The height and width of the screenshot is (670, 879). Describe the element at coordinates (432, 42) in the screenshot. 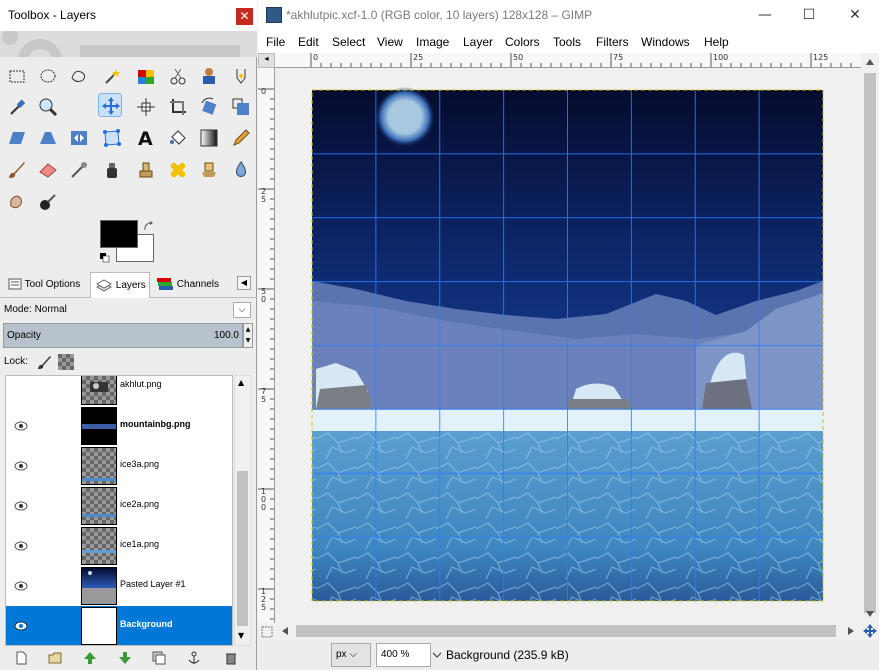

I see `menu-image: Image` at that location.